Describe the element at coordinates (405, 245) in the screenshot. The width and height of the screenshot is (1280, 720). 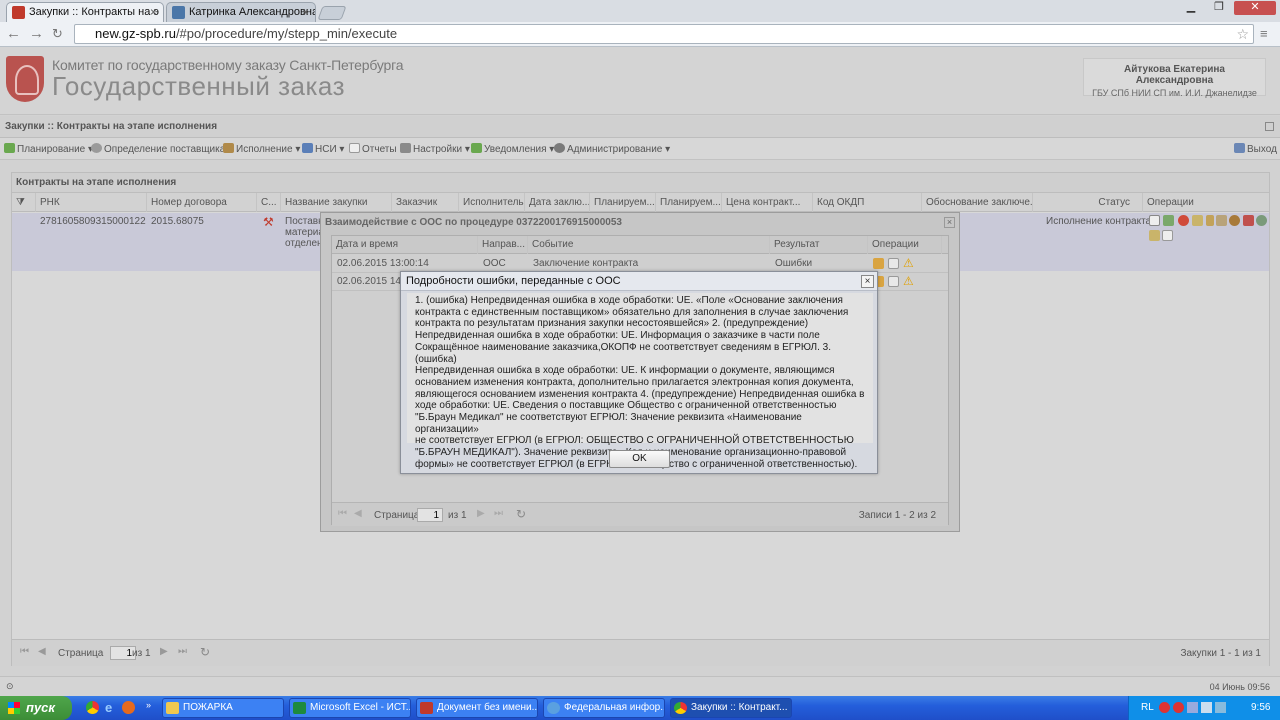
I see `col-header: Дата и время` at that location.